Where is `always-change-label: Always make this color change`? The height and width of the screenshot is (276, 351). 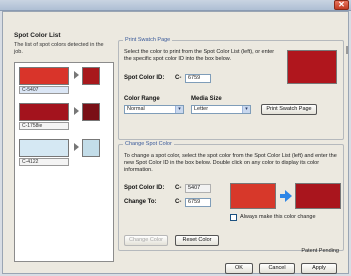
always-change-label: Always make this color change is located at coordinates (278, 217).